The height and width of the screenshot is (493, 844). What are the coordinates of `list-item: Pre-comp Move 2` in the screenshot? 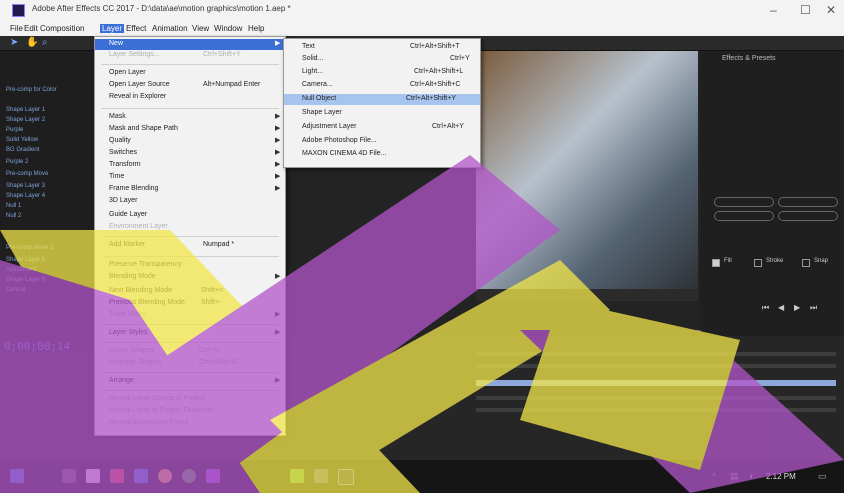 It's located at (29, 248).